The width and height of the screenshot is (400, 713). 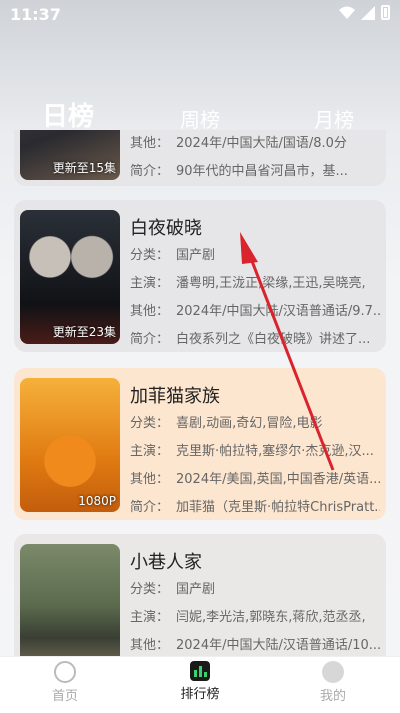 What do you see at coordinates (200, 671) in the screenshot?
I see `ranking-icon` at bounding box center [200, 671].